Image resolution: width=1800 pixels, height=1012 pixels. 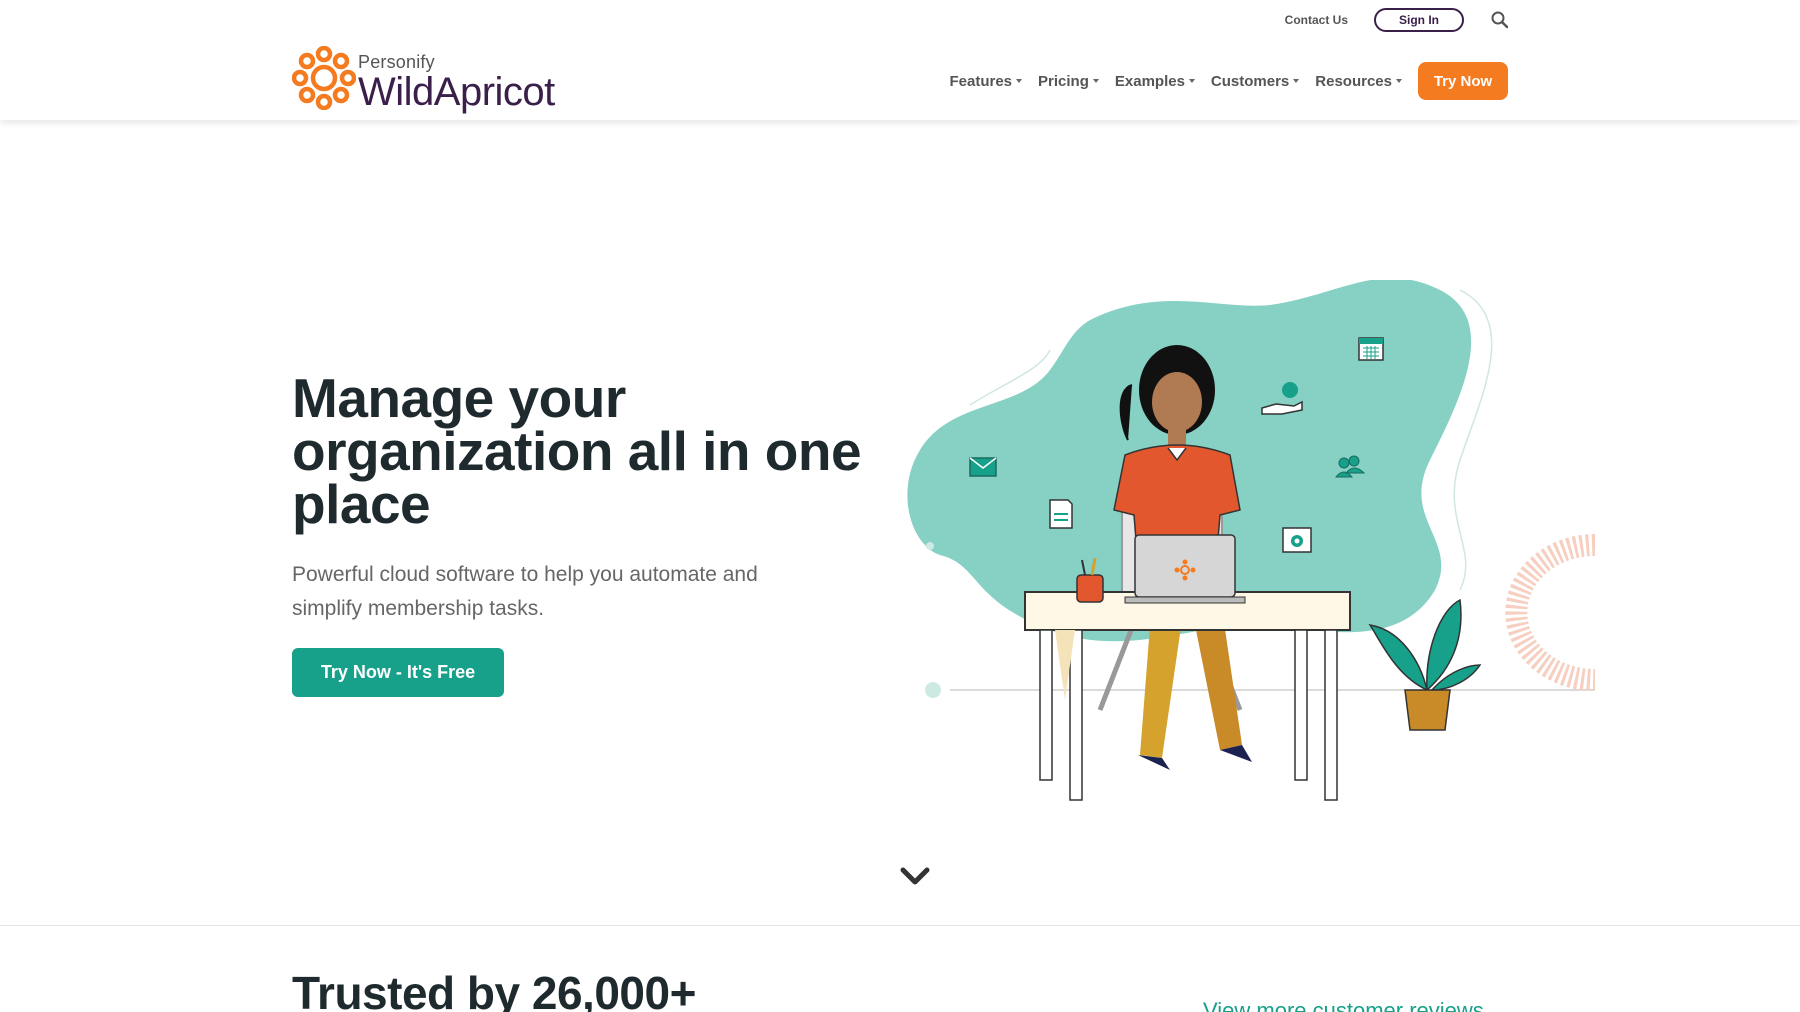 I want to click on wildapricot-logo: Personify WildApricot, so click(x=427, y=80).